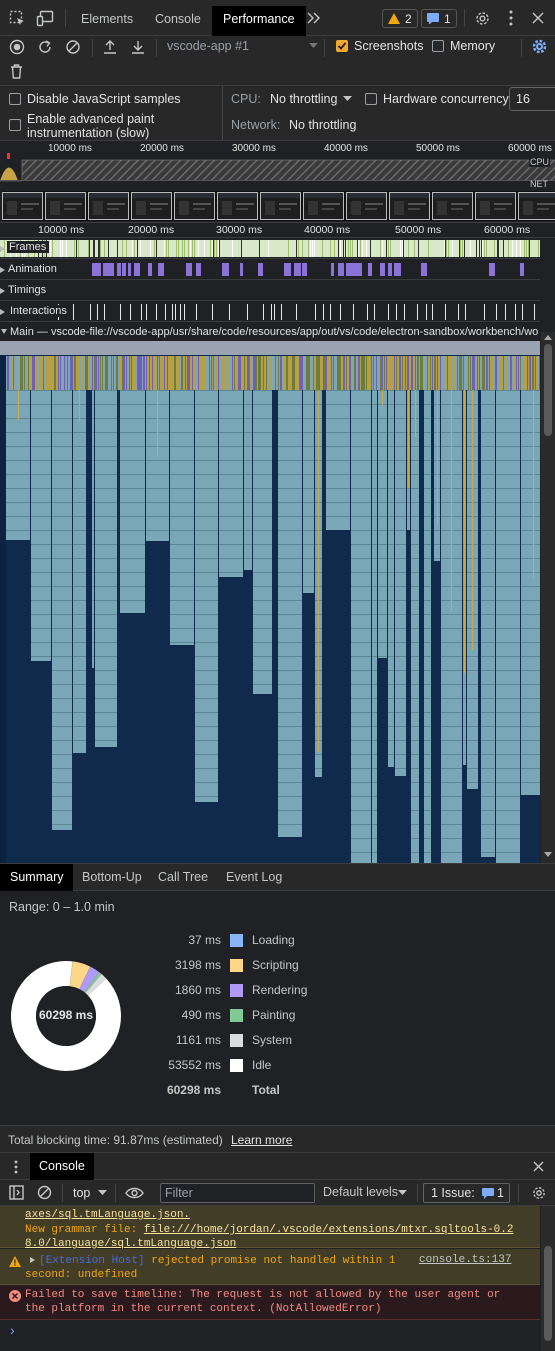 The height and width of the screenshot is (1351, 555). What do you see at coordinates (112, 877) in the screenshot?
I see `tab-bottom-up: Bottom-Up` at bounding box center [112, 877].